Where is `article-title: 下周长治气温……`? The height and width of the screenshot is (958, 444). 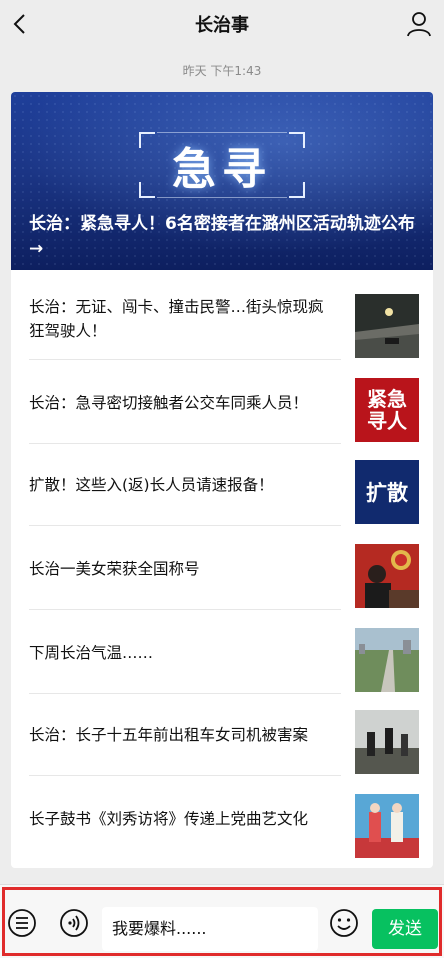
article-title: 下周长治气温…… is located at coordinates (91, 653).